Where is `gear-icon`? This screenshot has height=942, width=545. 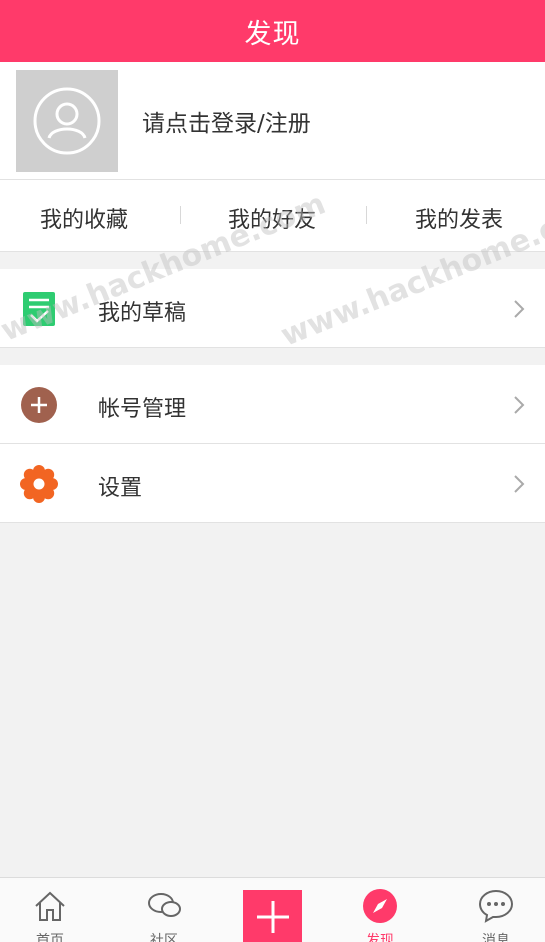 gear-icon is located at coordinates (39, 484).